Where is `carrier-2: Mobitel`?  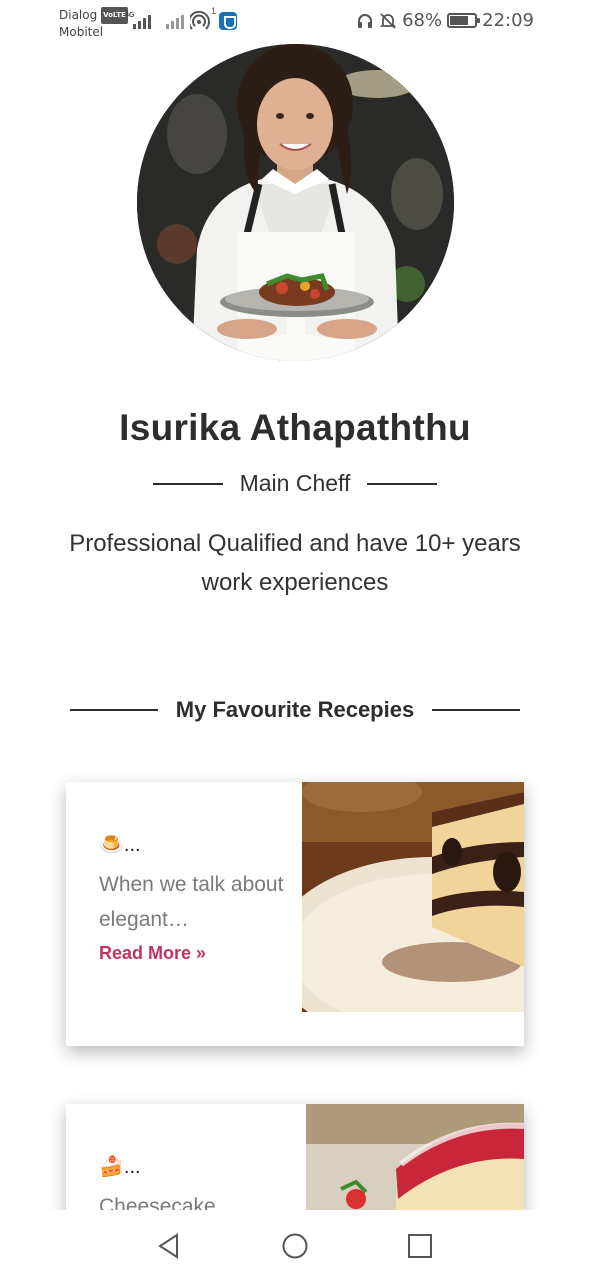
carrier-2: Mobitel is located at coordinates (81, 32).